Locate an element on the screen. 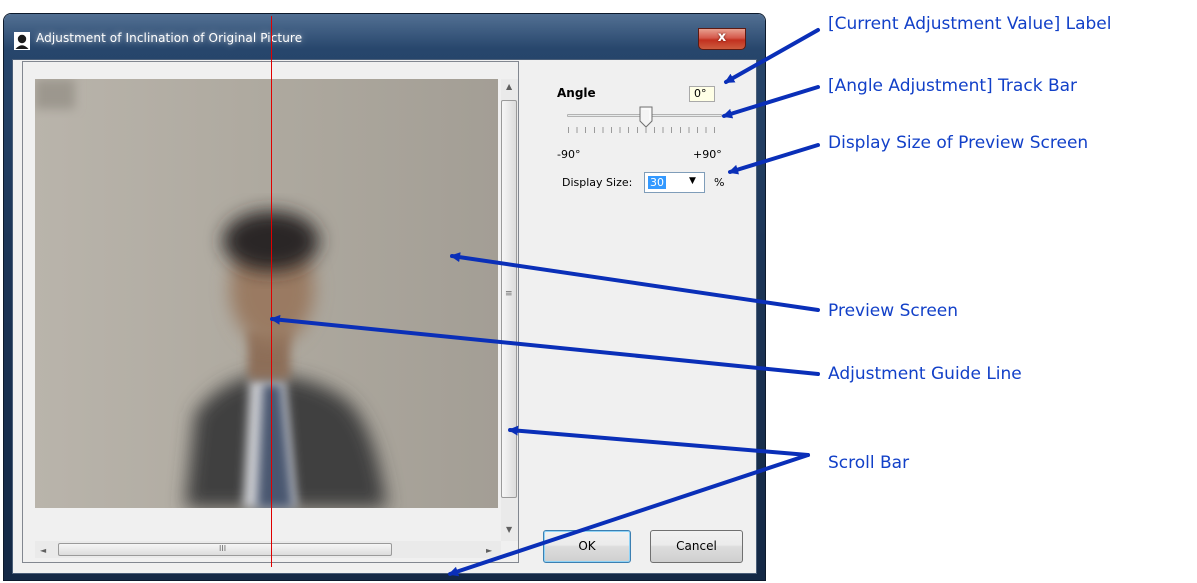  arrow-track-bar is located at coordinates (771, 102).